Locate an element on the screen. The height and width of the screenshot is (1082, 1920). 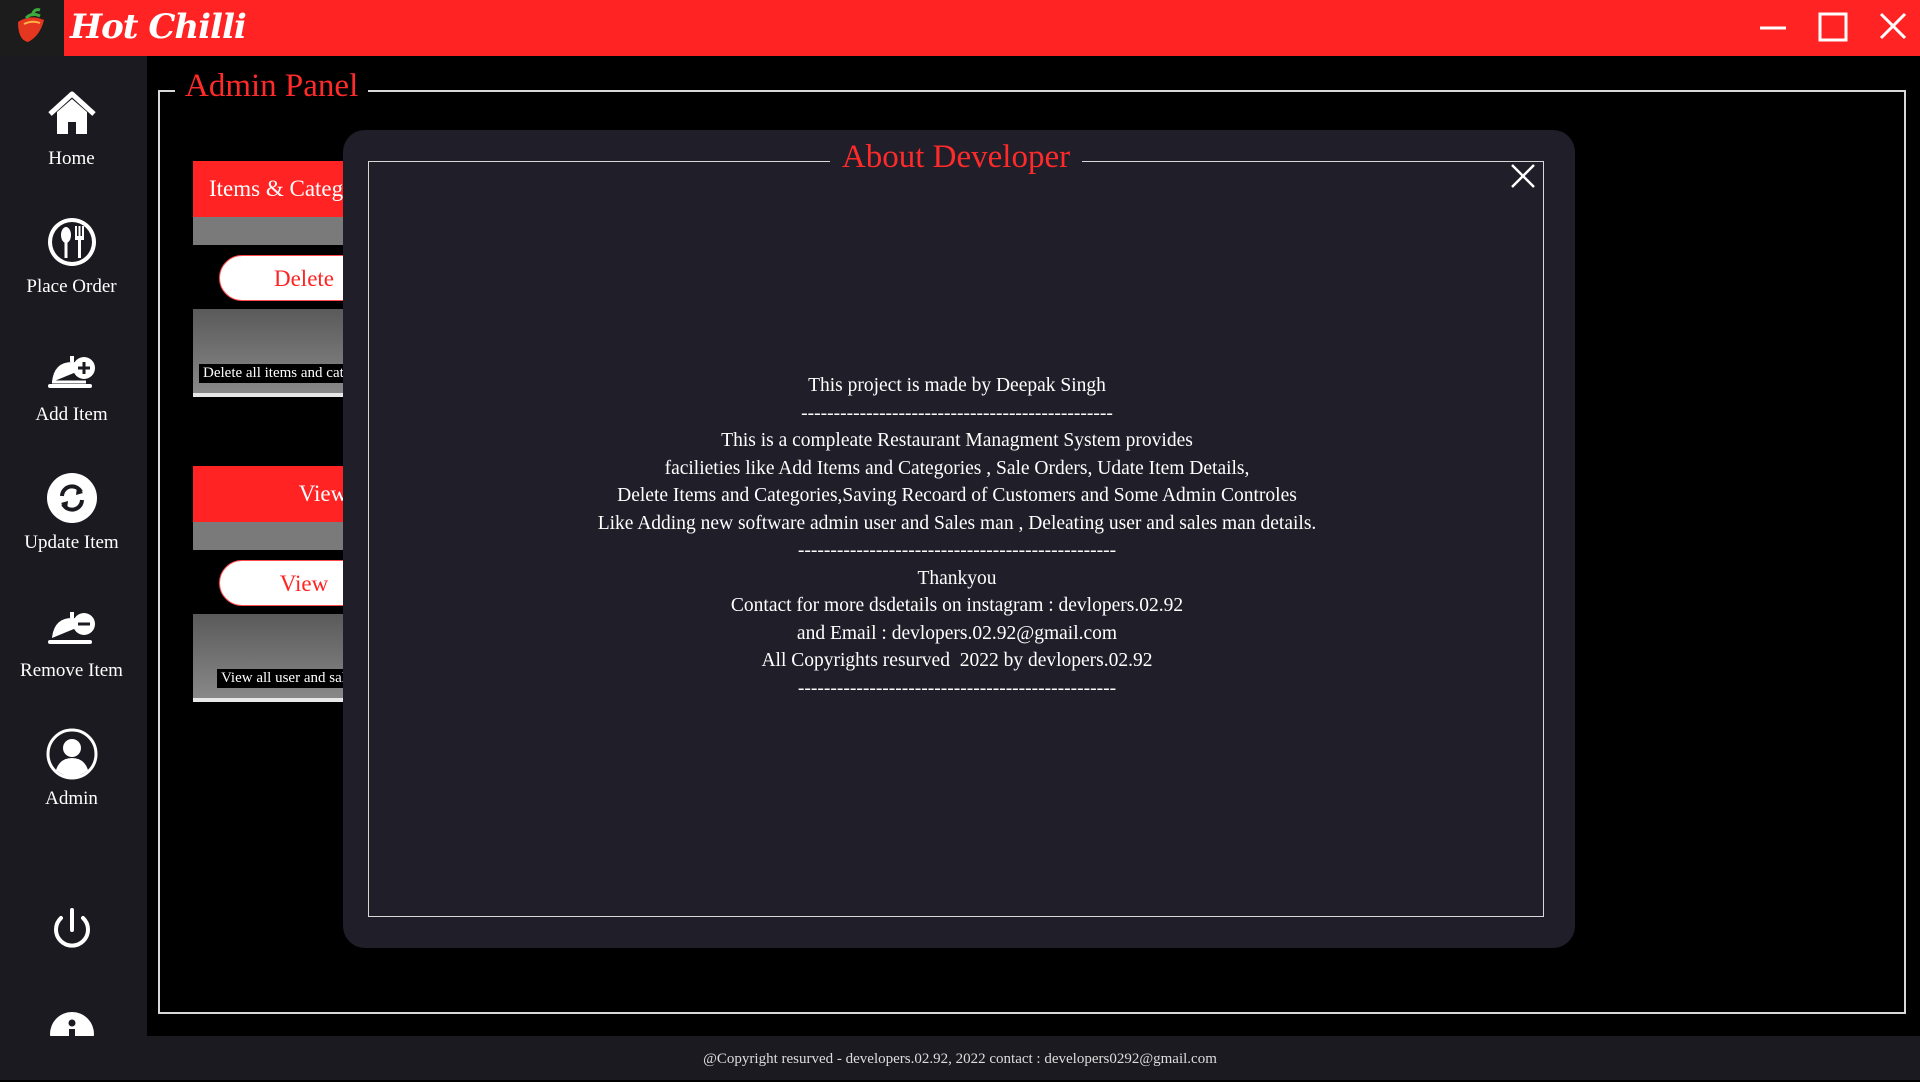
dialog-title: About Developer is located at coordinates (956, 157).